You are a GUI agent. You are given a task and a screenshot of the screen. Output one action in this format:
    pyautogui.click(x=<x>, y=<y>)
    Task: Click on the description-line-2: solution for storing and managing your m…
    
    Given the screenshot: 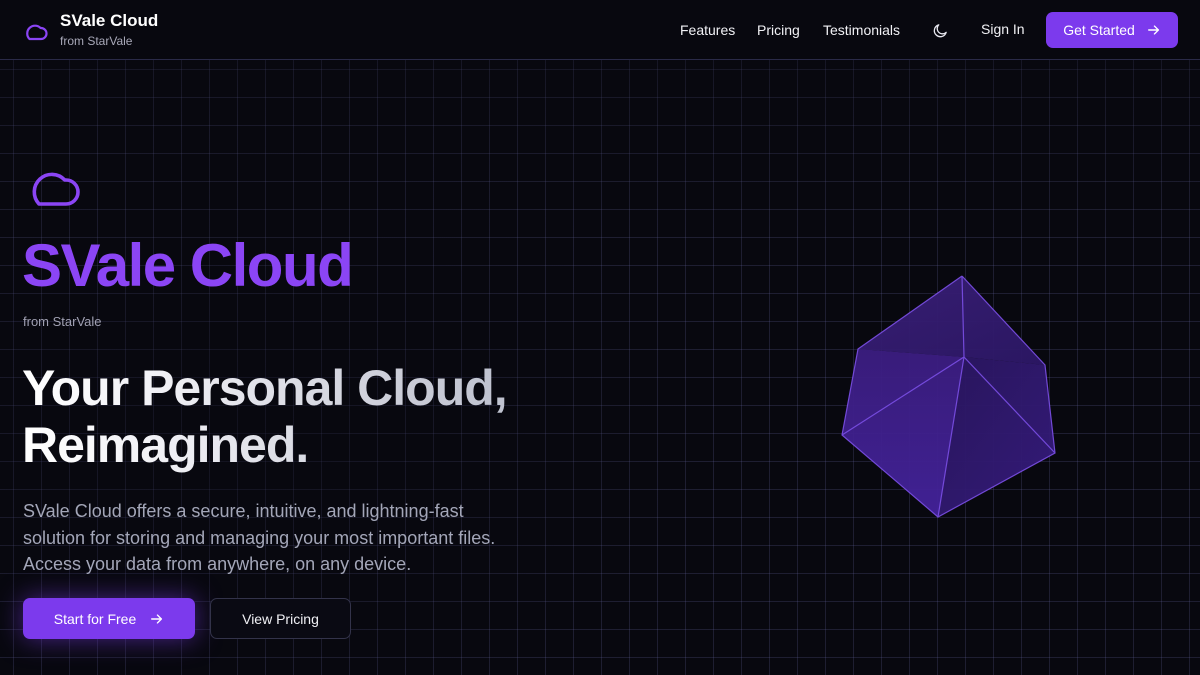 What is the action you would take?
    pyautogui.click(x=259, y=537)
    